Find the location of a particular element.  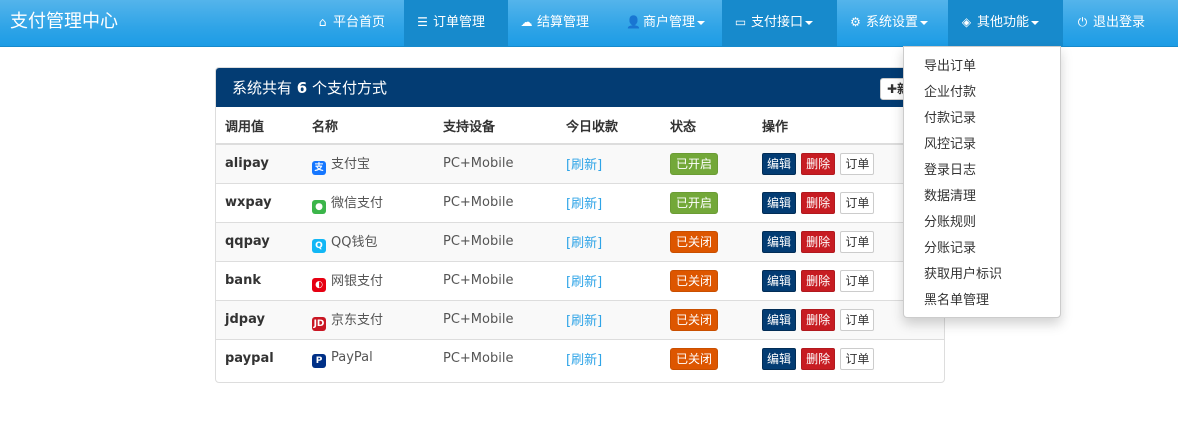

panel-title: 系统共有 6 个支付方式 is located at coordinates (309, 88).